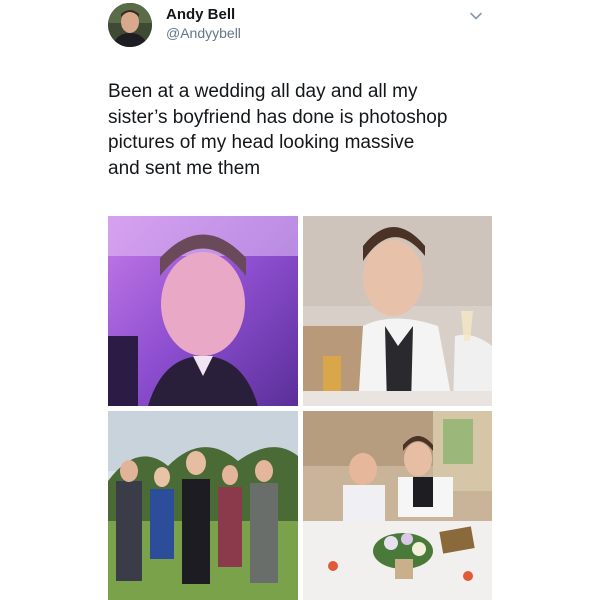 This screenshot has width=600, height=600. Describe the element at coordinates (203, 311) in the screenshot. I see `photo-purple-room-closeup` at that location.